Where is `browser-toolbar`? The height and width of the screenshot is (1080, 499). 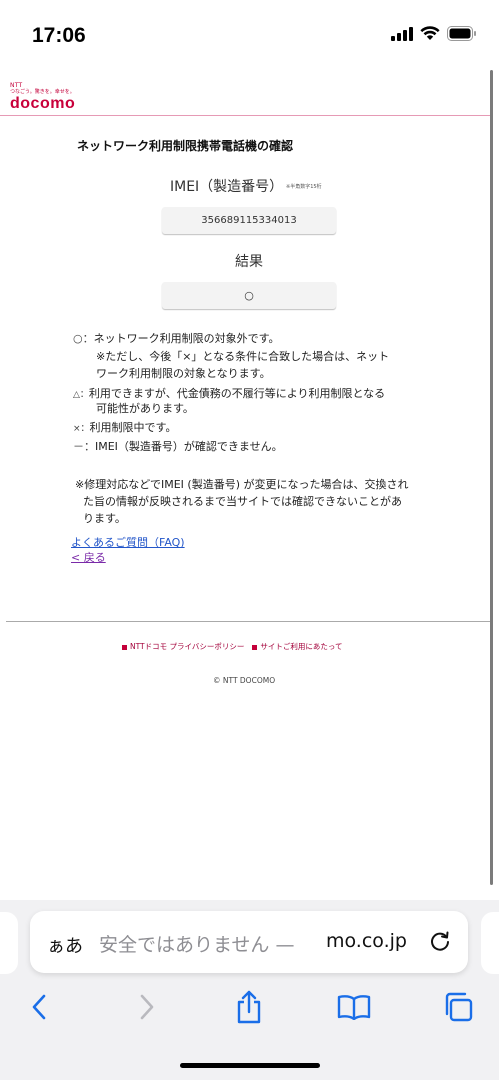 browser-toolbar is located at coordinates (249, 1007).